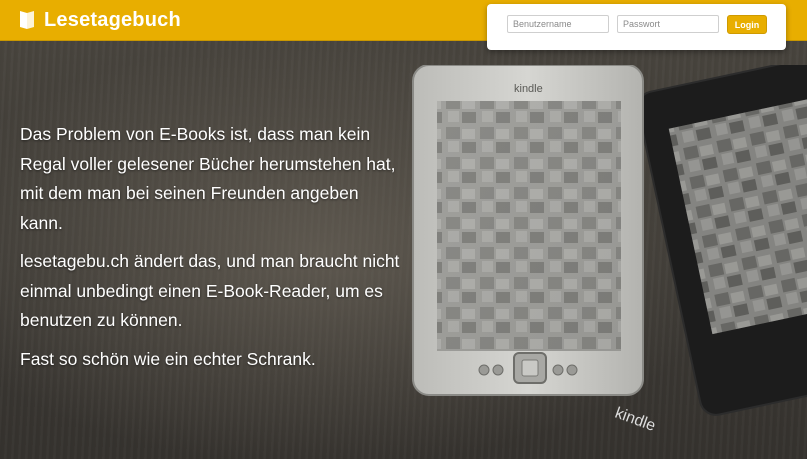  What do you see at coordinates (635, 420) in the screenshot?
I see `back-kindle-logo: kindle` at bounding box center [635, 420].